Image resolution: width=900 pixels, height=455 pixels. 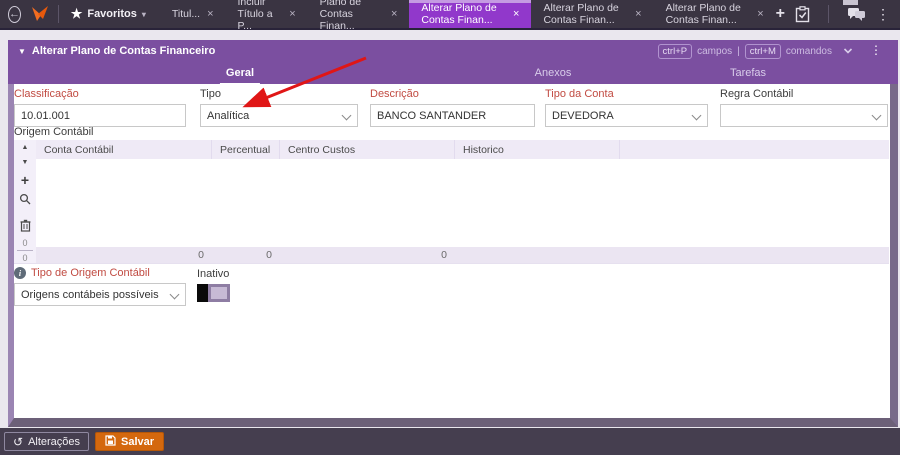 What do you see at coordinates (444, 255) in the screenshot?
I see `total-centro-custos: 0` at bounding box center [444, 255].